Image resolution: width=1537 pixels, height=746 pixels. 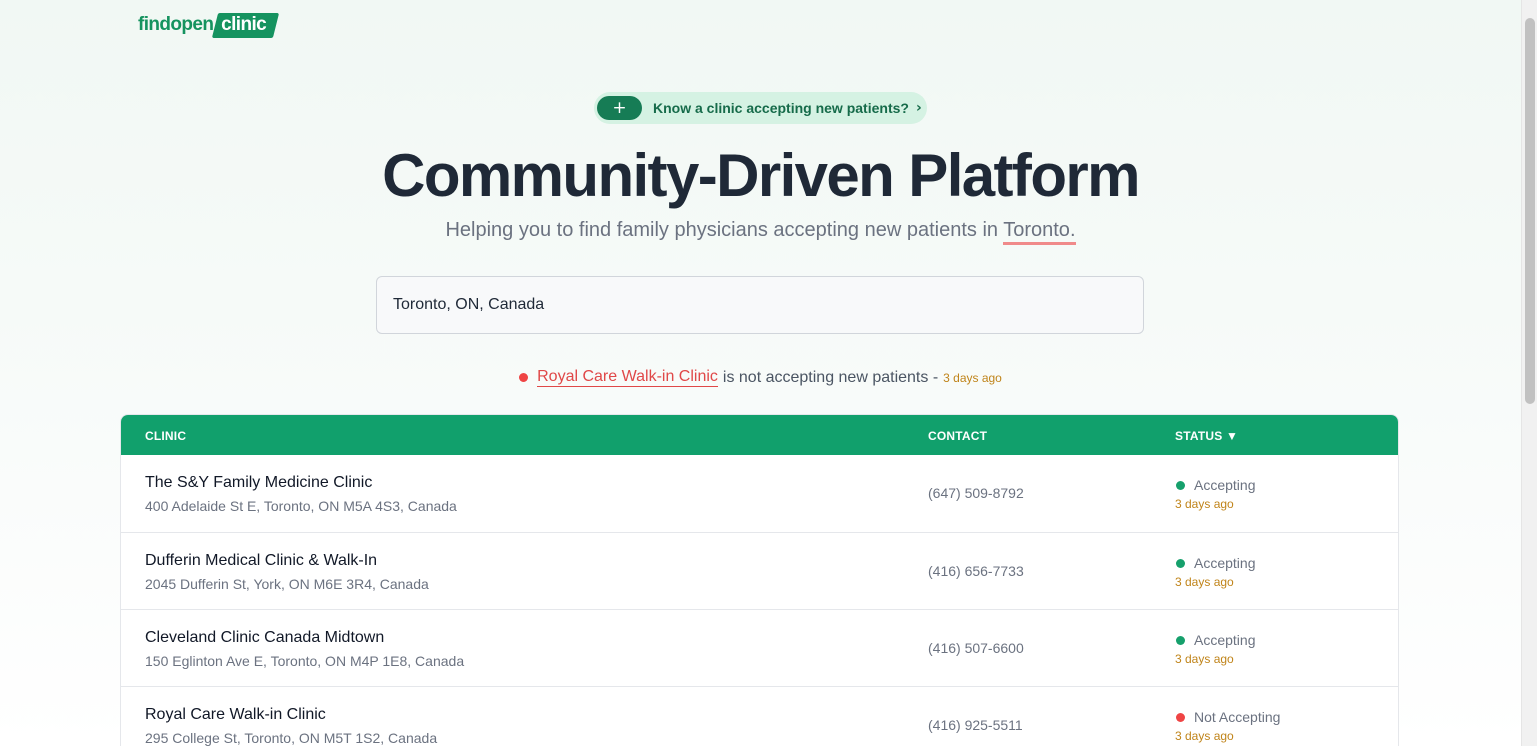 I want to click on page-scrollbar, so click(x=1529, y=373).